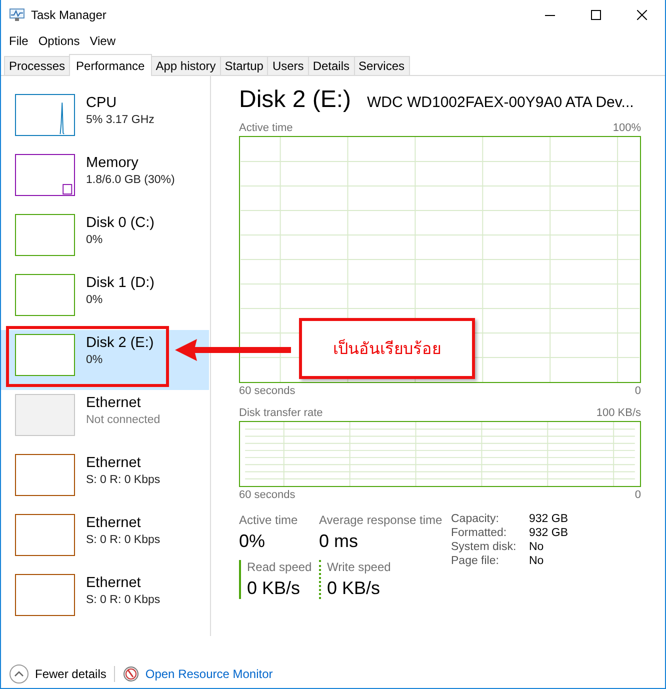  Describe the element at coordinates (120, 343) in the screenshot. I see `item-name: Disk 2 (E:)` at that location.